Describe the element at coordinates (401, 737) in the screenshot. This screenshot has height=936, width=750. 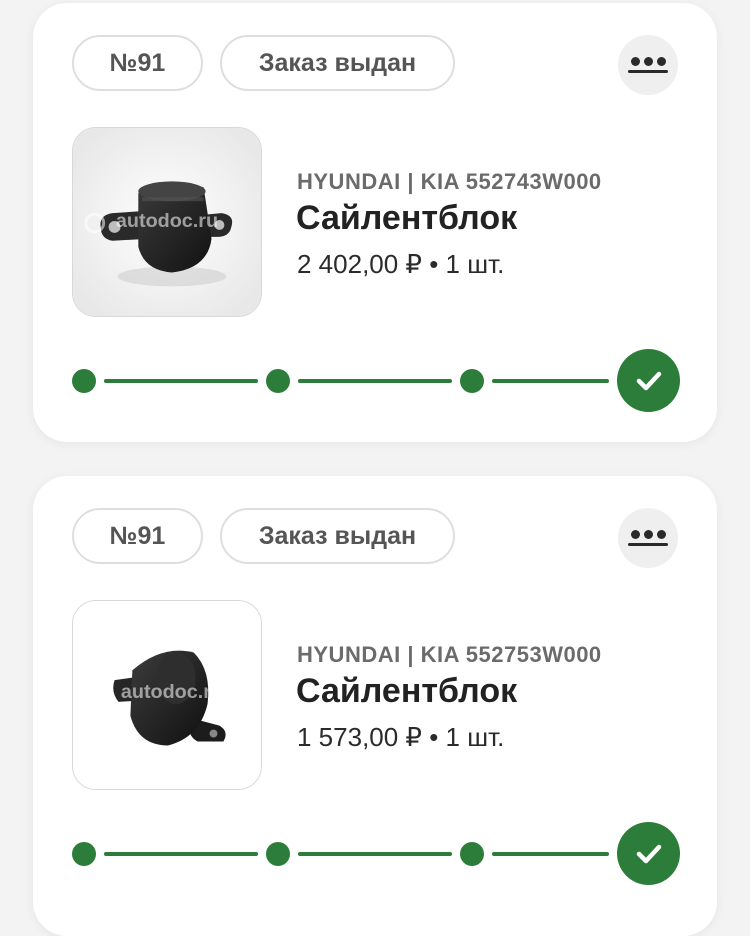
I see `price-quantity: 1 573,00 ₽ • 1 шт.` at that location.